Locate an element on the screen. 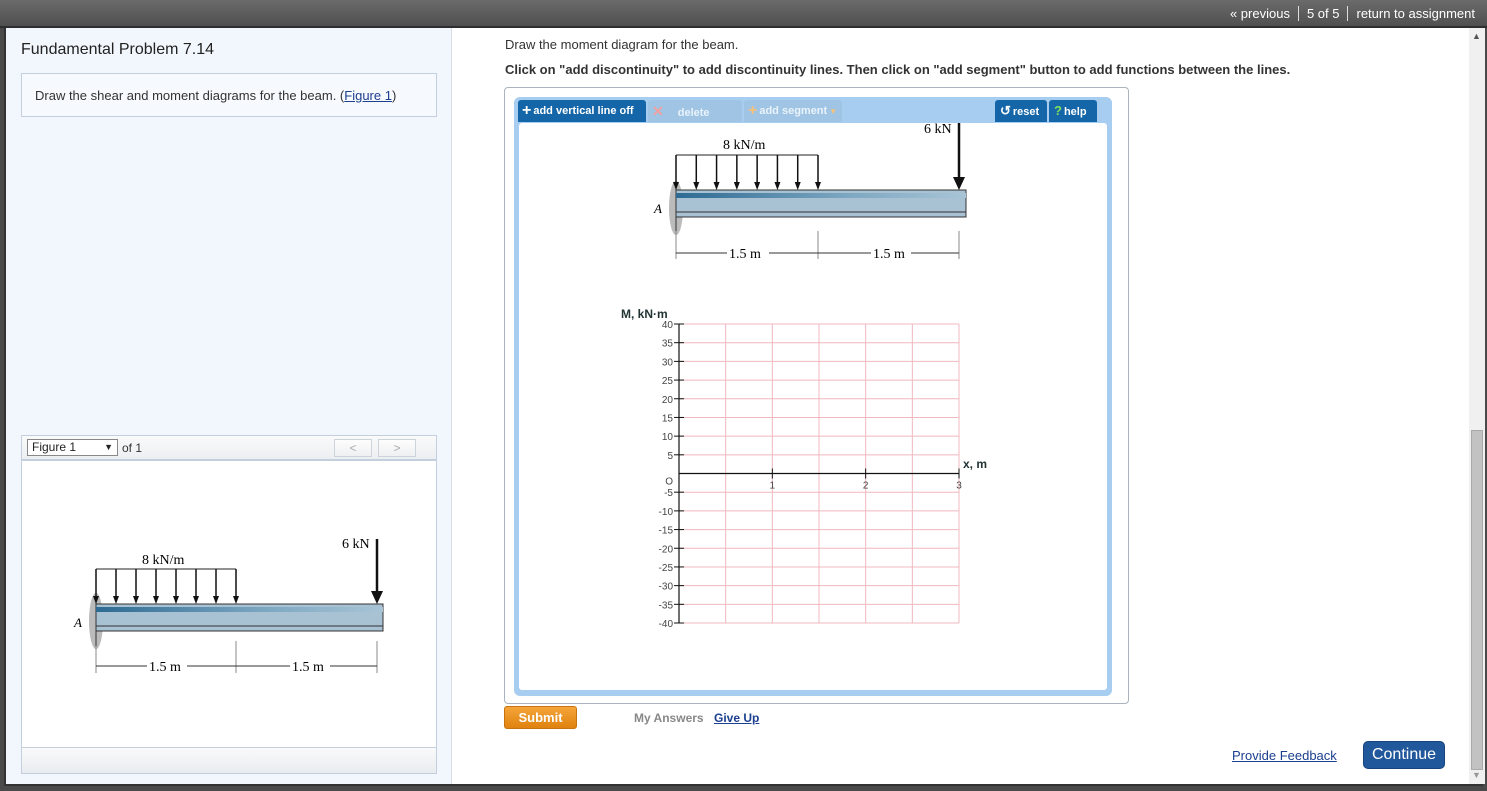 The height and width of the screenshot is (791, 1487). scrollbar: ▲ ▼ is located at coordinates (1477, 406).